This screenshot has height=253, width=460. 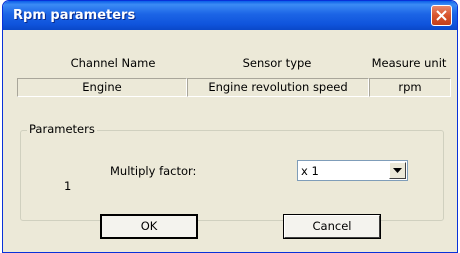 What do you see at coordinates (332, 226) in the screenshot?
I see `cancel-button: Cancel` at bounding box center [332, 226].